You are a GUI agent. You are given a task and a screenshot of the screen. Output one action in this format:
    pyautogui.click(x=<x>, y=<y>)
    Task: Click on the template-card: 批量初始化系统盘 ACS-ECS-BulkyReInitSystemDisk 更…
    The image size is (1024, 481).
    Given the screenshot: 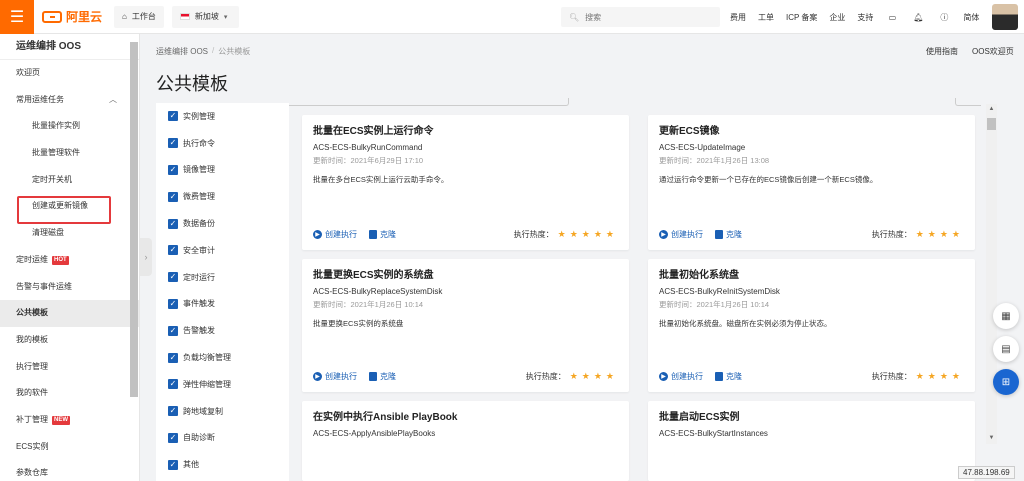 What is the action you would take?
    pyautogui.click(x=811, y=325)
    